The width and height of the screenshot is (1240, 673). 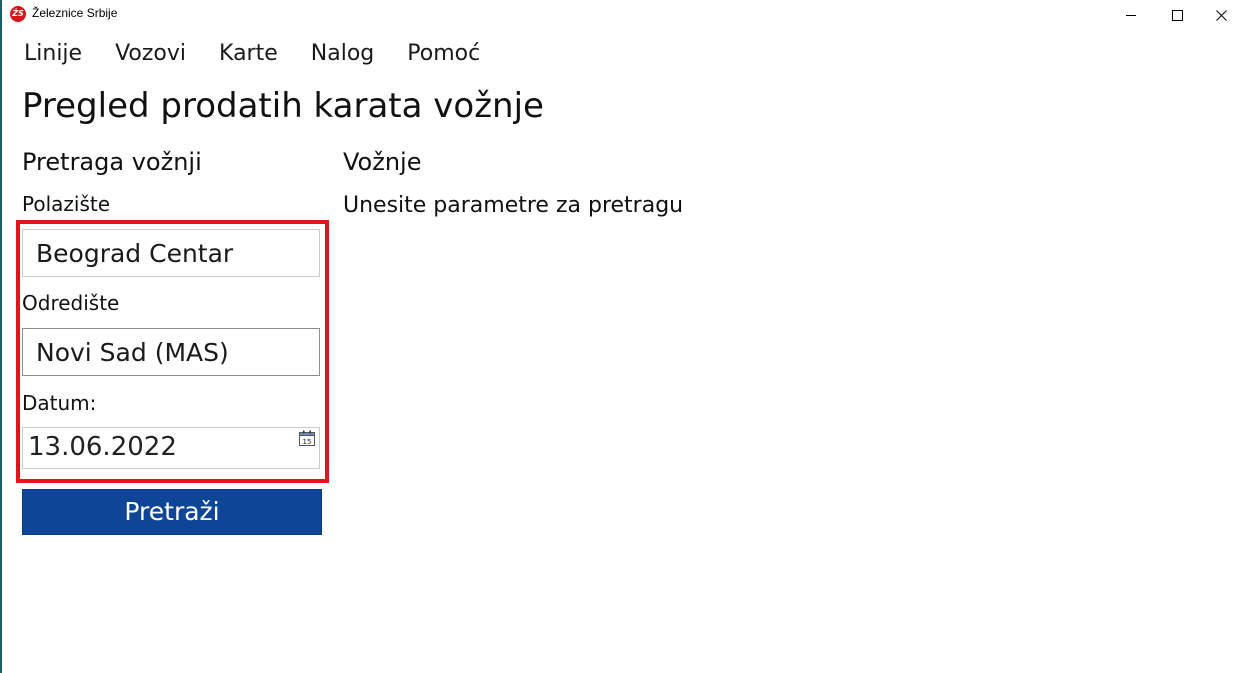 What do you see at coordinates (443, 54) in the screenshot?
I see `menu-item-pomoc: Pomoć` at bounding box center [443, 54].